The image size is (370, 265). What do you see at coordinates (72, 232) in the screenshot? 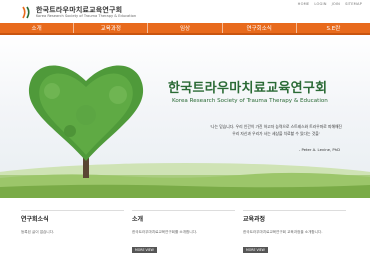
I see `section-news: 연구회소식 등록된 글이 없습니다.` at bounding box center [72, 232].